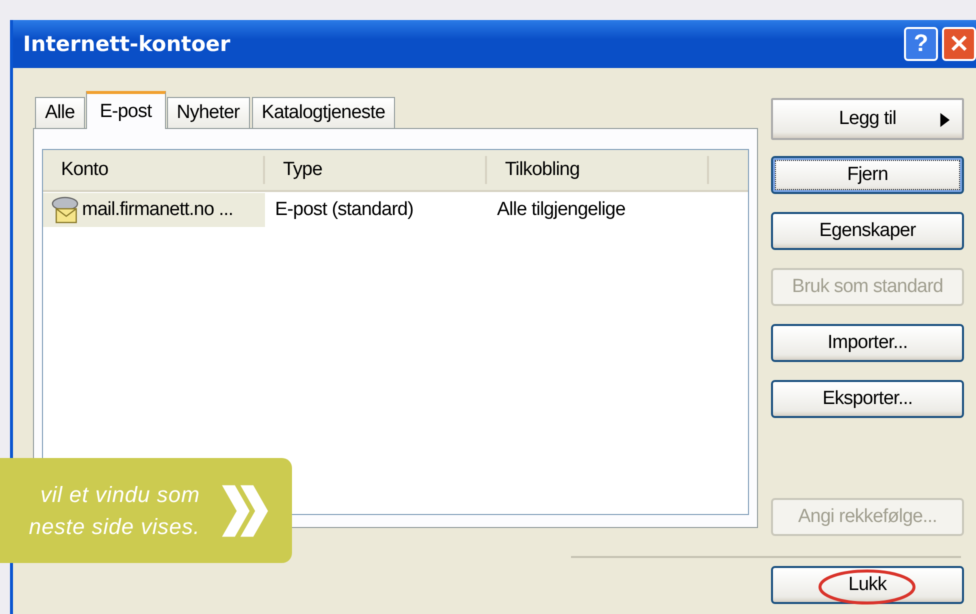 This screenshot has width=976, height=614. Describe the element at coordinates (65, 210) in the screenshot. I see `mail-server-icon` at that location.